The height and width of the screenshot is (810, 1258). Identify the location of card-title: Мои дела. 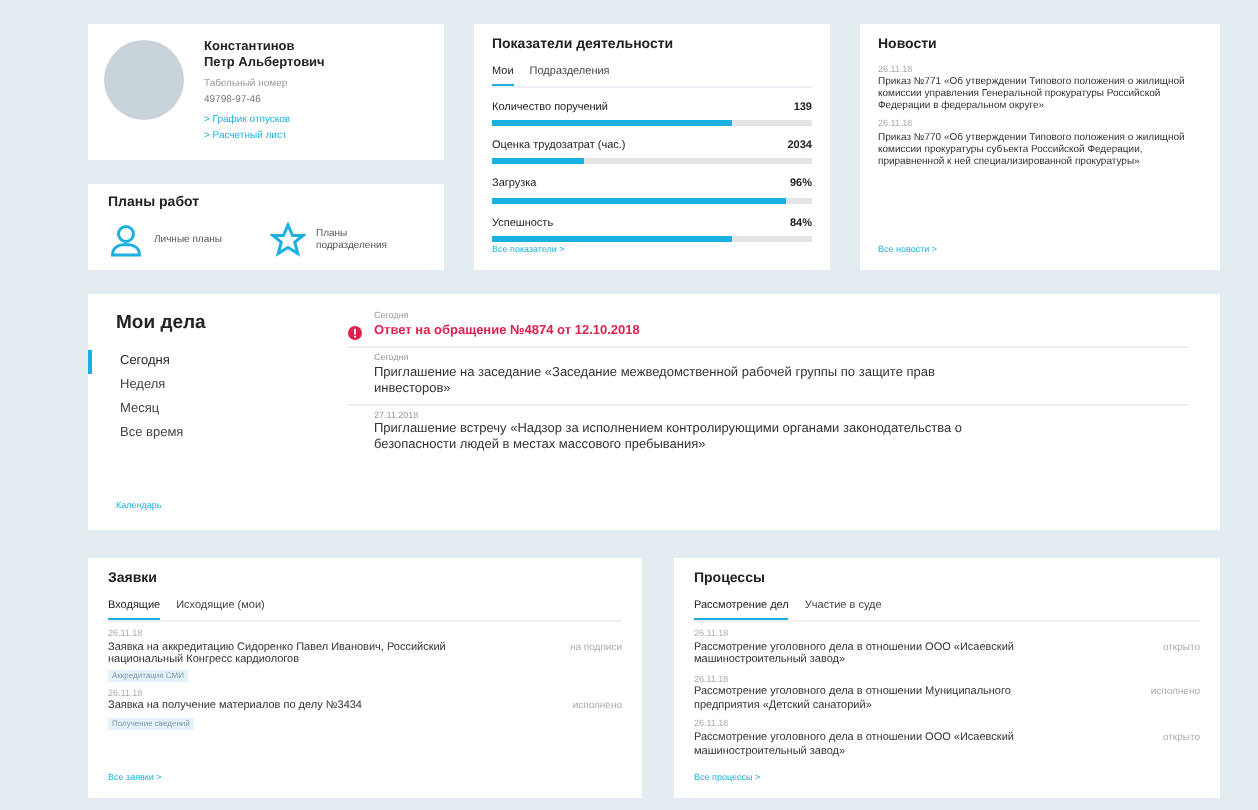
(161, 324).